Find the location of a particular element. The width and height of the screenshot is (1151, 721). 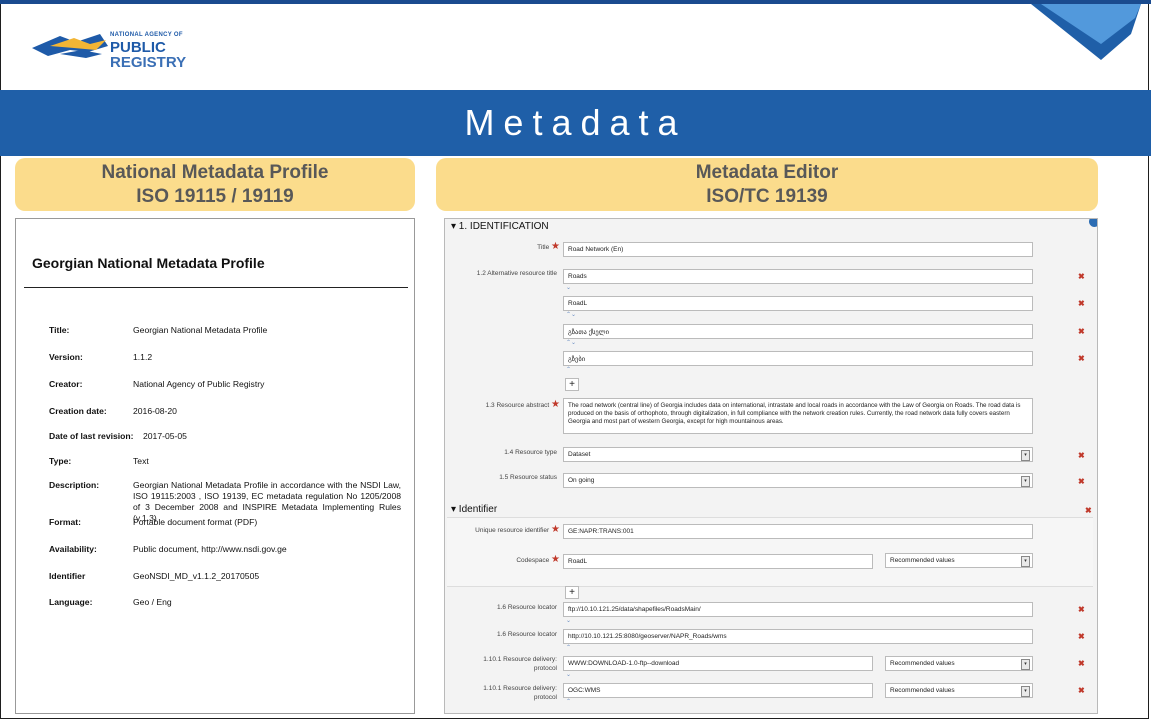

doc-value: Text is located at coordinates (141, 461).